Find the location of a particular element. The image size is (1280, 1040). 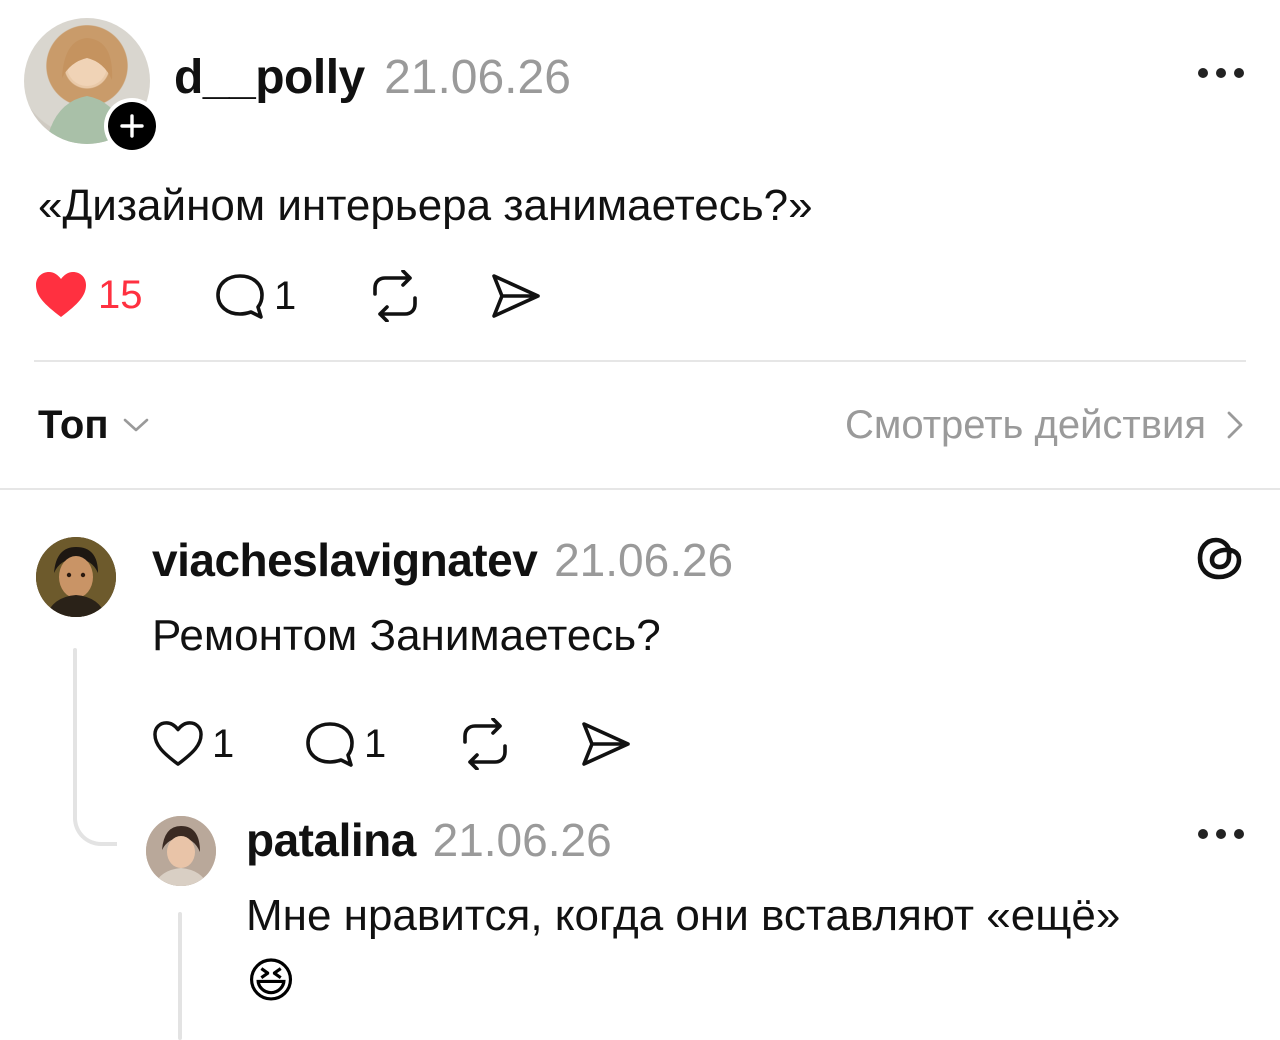

reply-text: Мне нравится, когда они вставляют «ещё» is located at coordinates (683, 915).